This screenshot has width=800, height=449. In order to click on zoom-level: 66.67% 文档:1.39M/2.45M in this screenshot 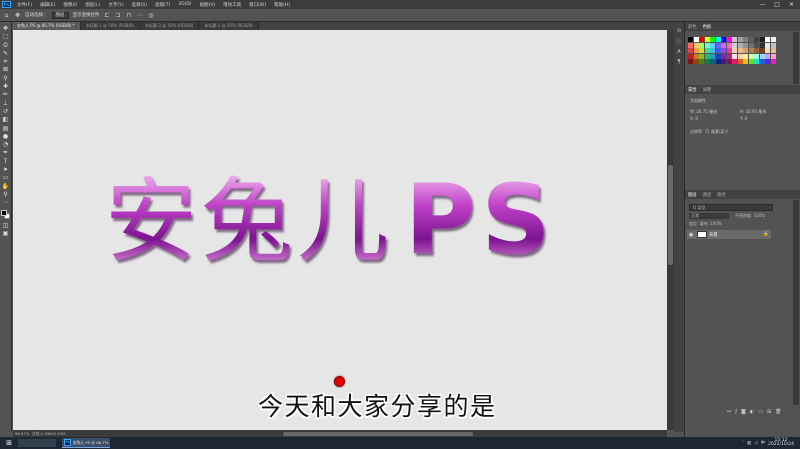, I will do `click(48, 434)`.